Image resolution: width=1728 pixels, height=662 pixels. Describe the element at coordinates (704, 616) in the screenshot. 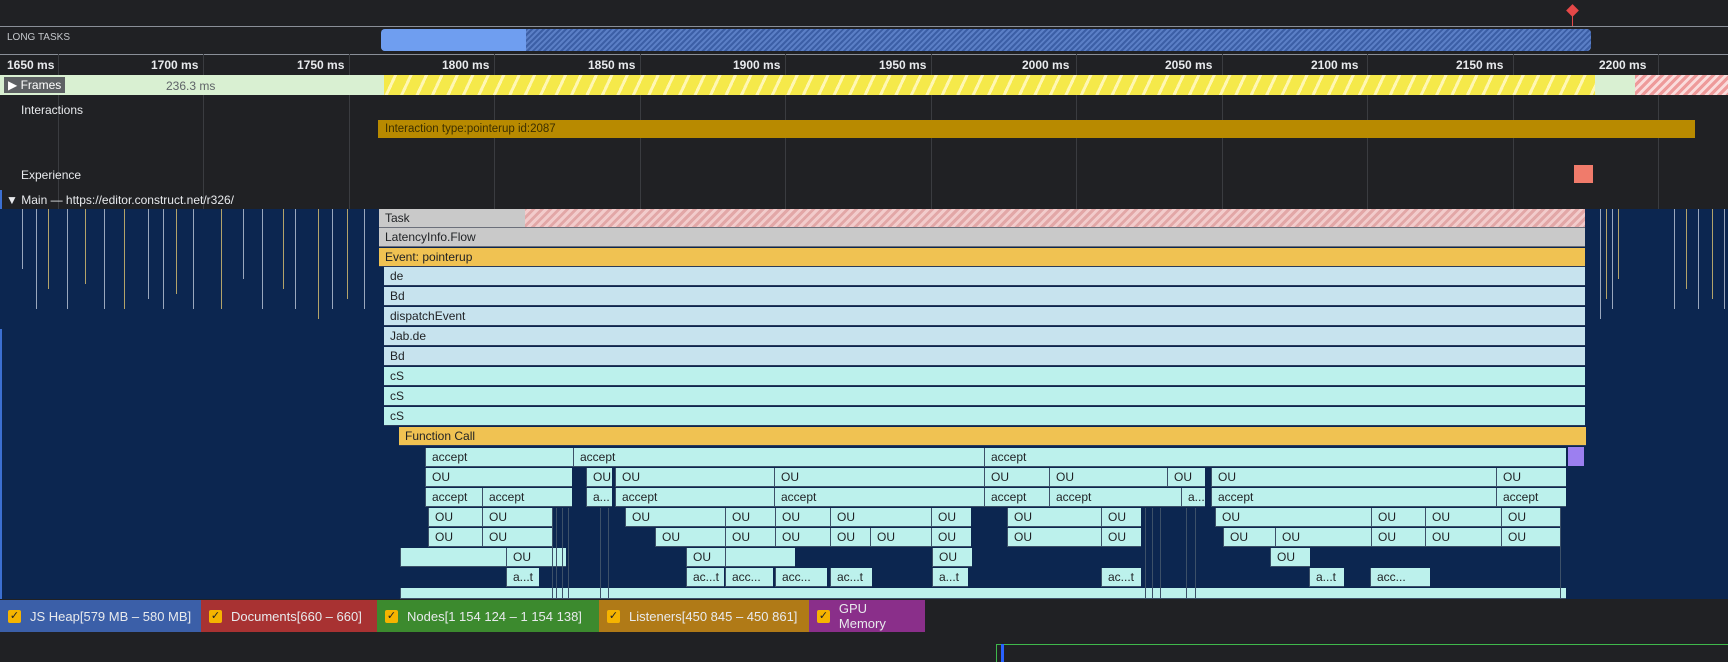

I see `legend-listeners: ✓ Listeners[450 845 – 450 861]` at that location.